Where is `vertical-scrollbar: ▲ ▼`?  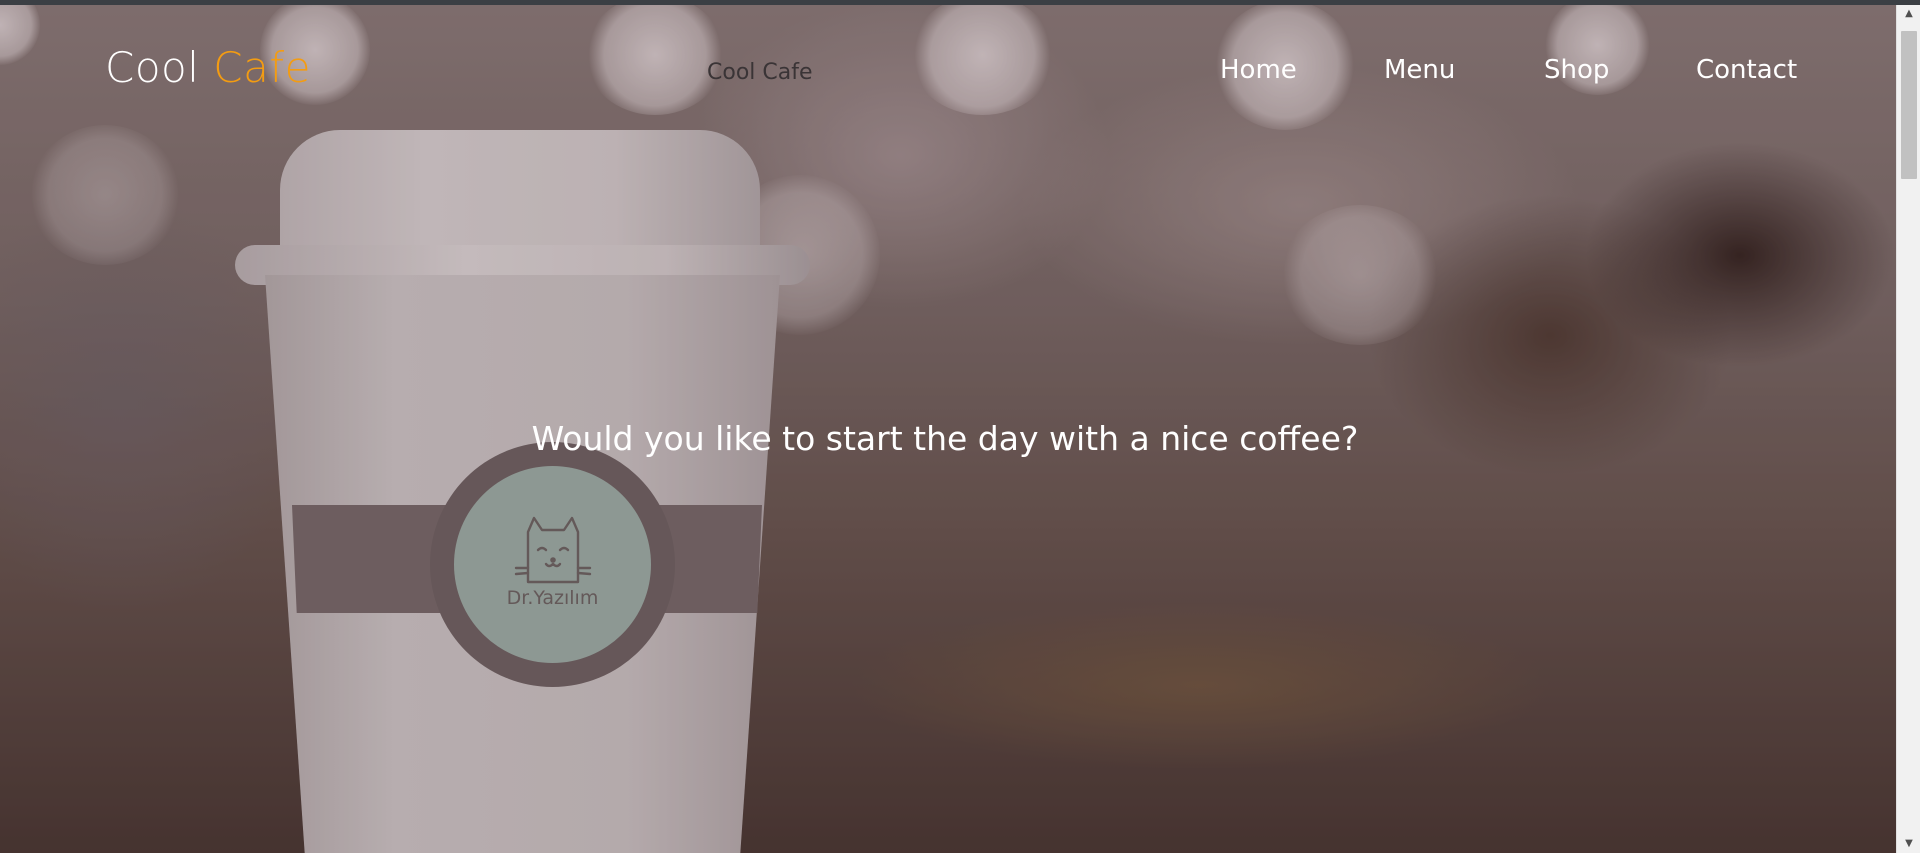 vertical-scrollbar: ▲ ▼ is located at coordinates (1908, 429).